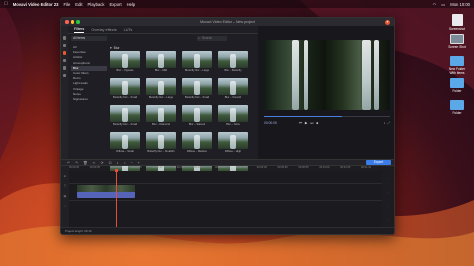  I want to click on filter-thumbnail: Diffuse – Medium, so click(197, 143).